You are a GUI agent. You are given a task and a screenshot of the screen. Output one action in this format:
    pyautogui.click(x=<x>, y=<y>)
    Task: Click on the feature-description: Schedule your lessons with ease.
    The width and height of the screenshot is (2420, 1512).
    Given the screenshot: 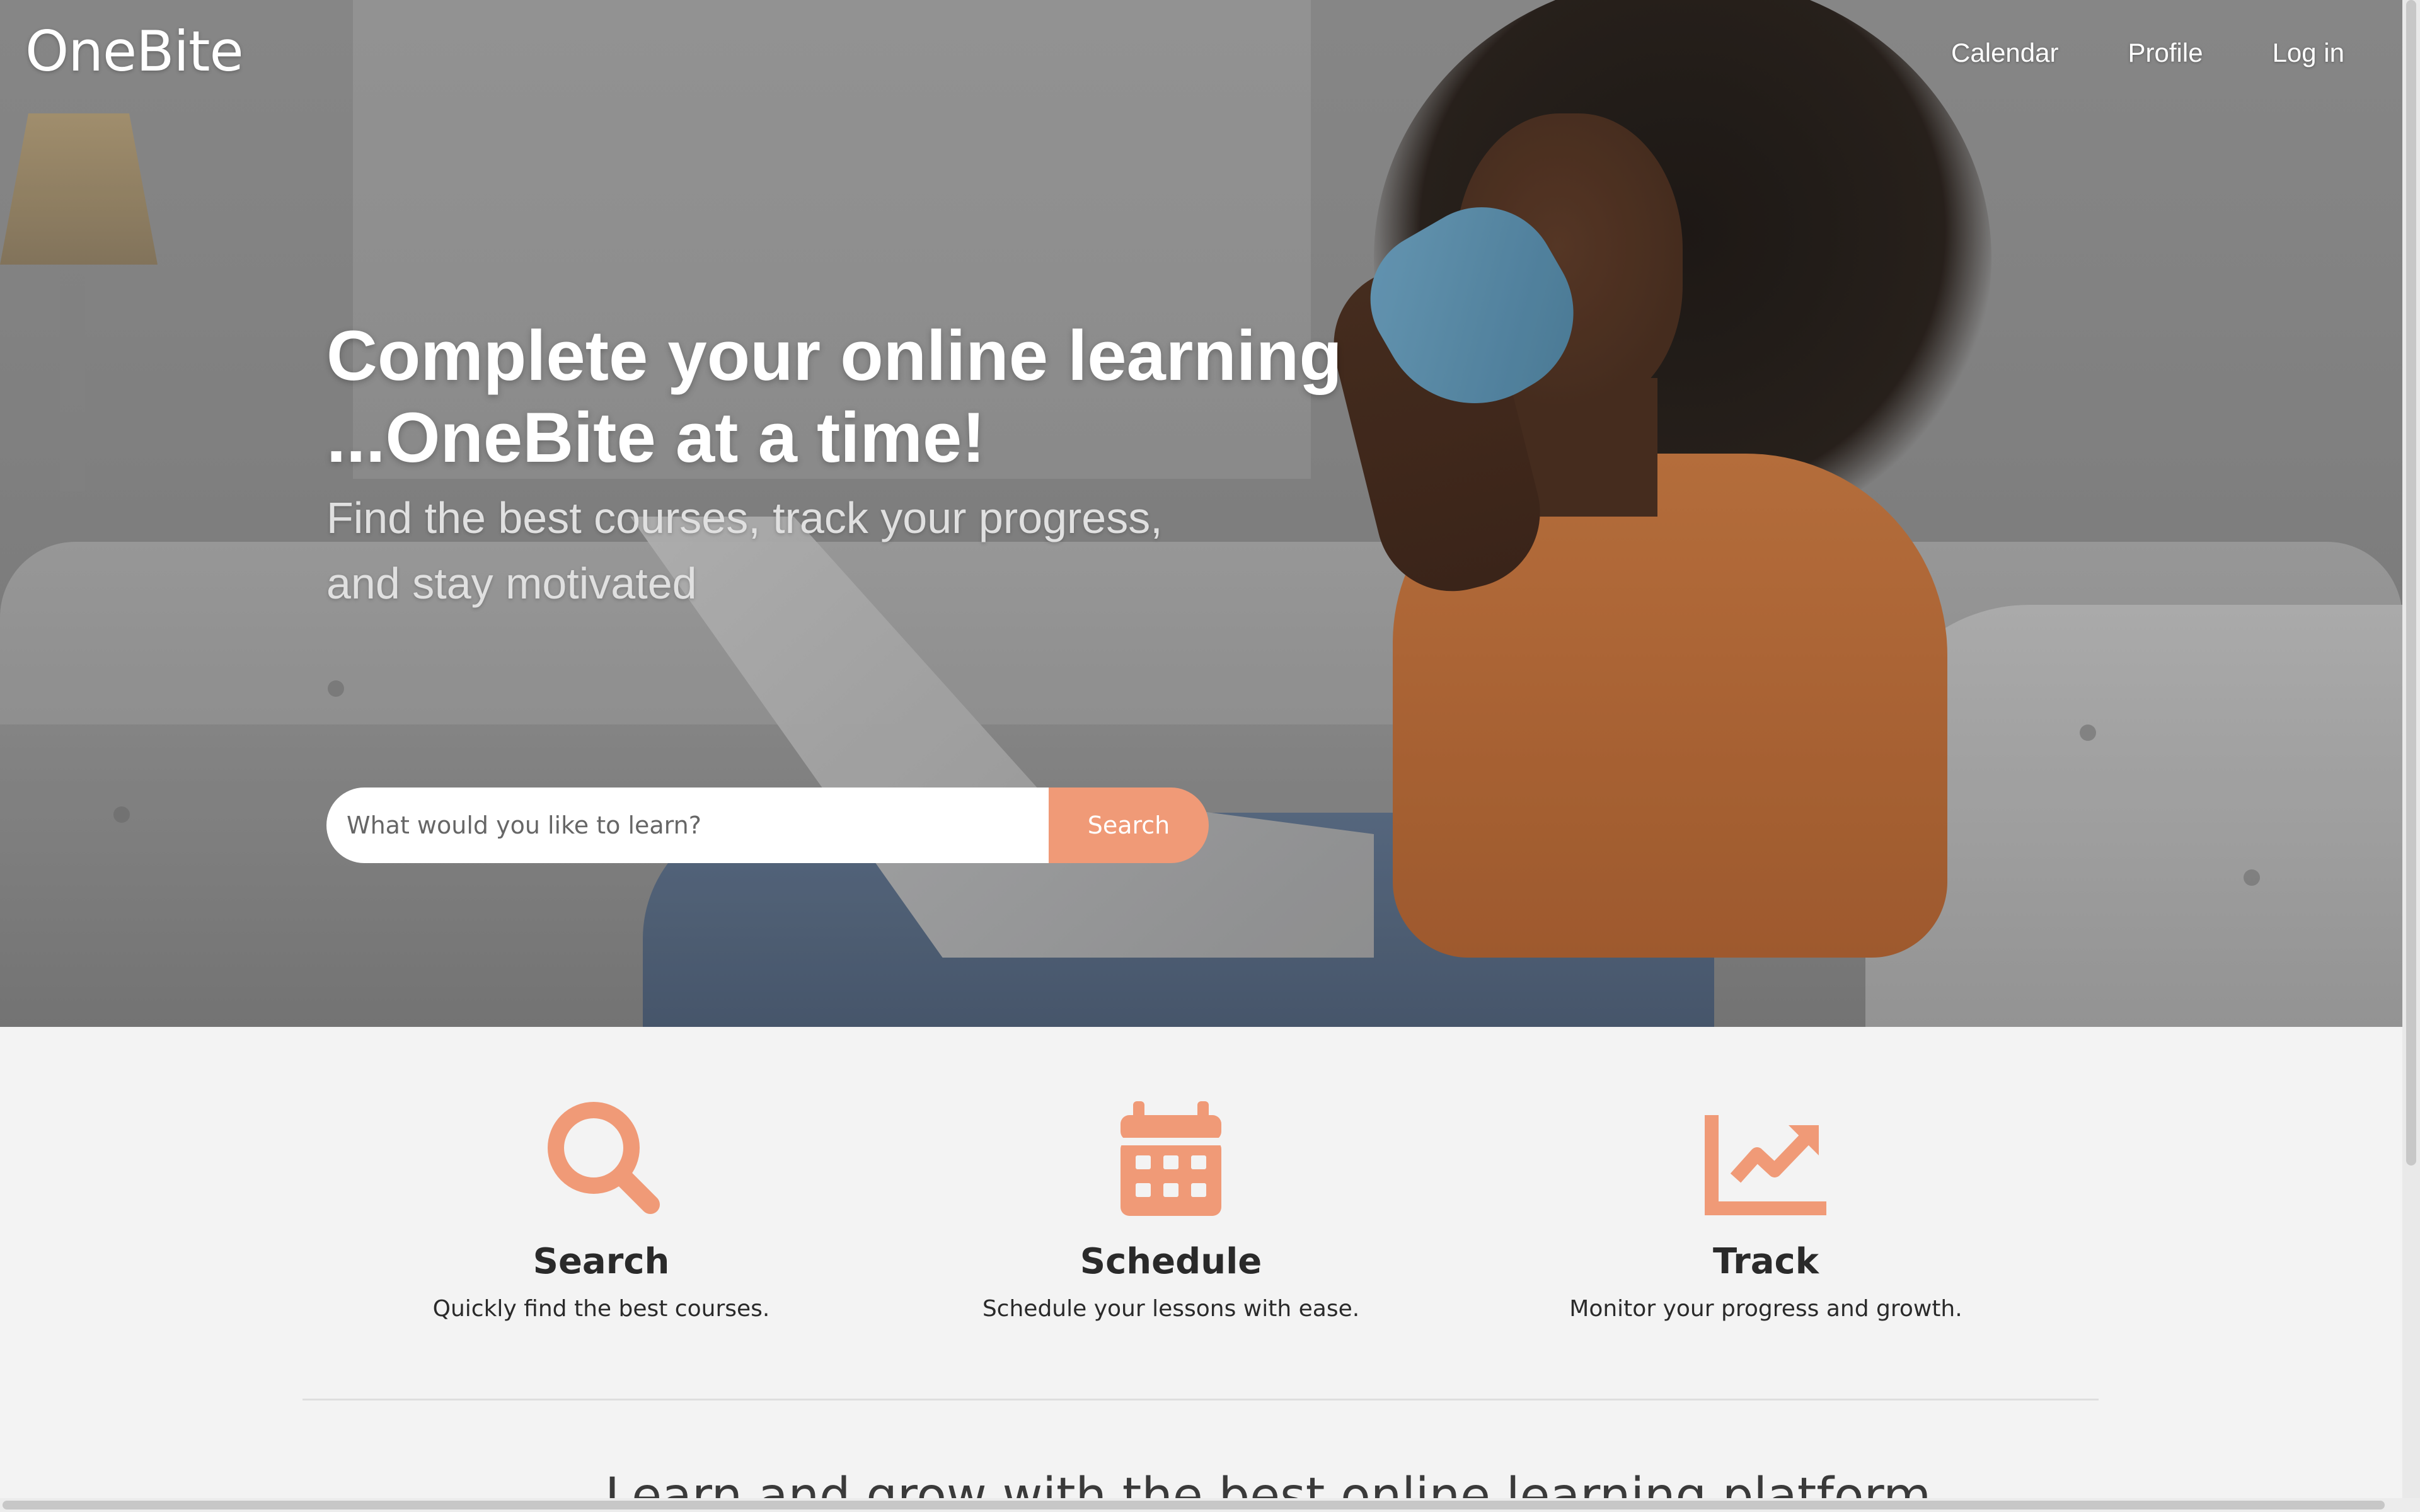 What is the action you would take?
    pyautogui.click(x=1171, y=1309)
    